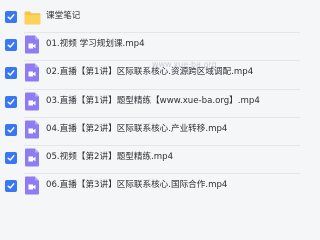 Image resolution: width=320 pixels, height=240 pixels. I want to click on item-name: 课堂笔记, so click(63, 16).